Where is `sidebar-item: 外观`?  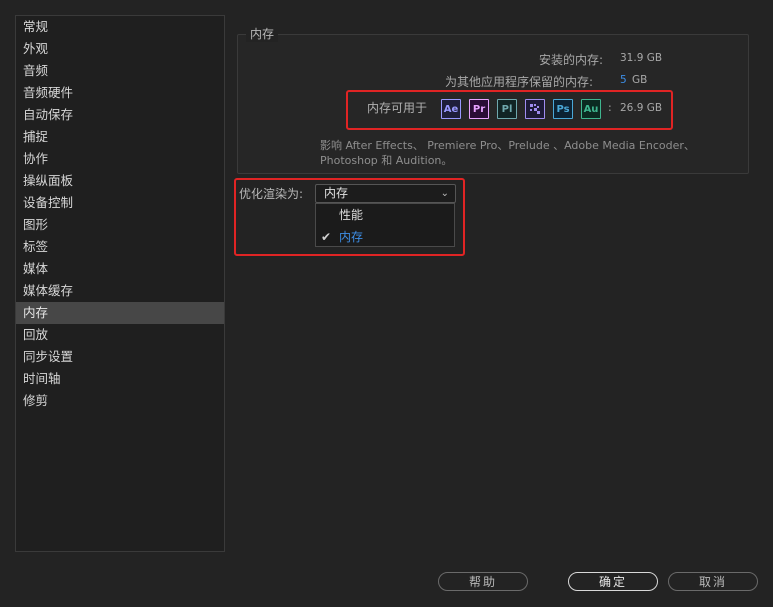
sidebar-item: 外观 is located at coordinates (120, 49).